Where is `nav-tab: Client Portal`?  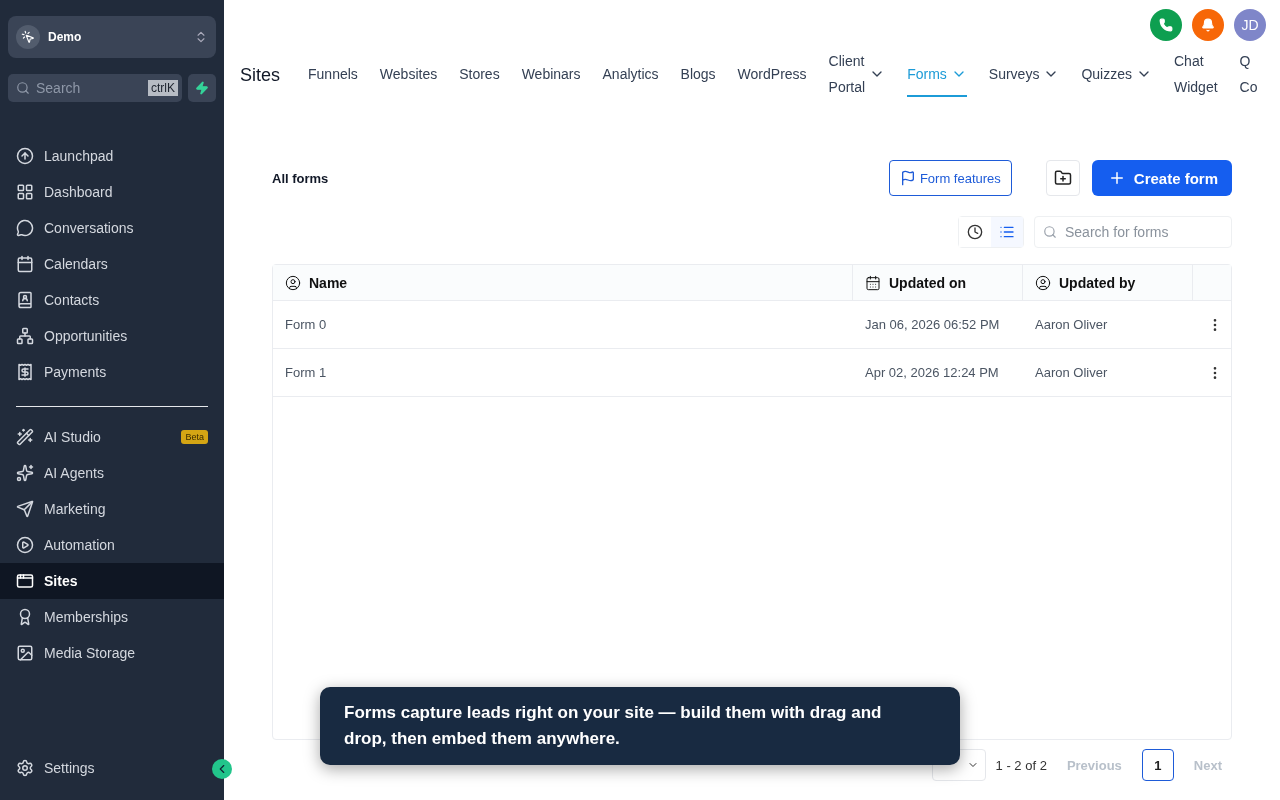
nav-tab: Client Portal is located at coordinates (857, 75).